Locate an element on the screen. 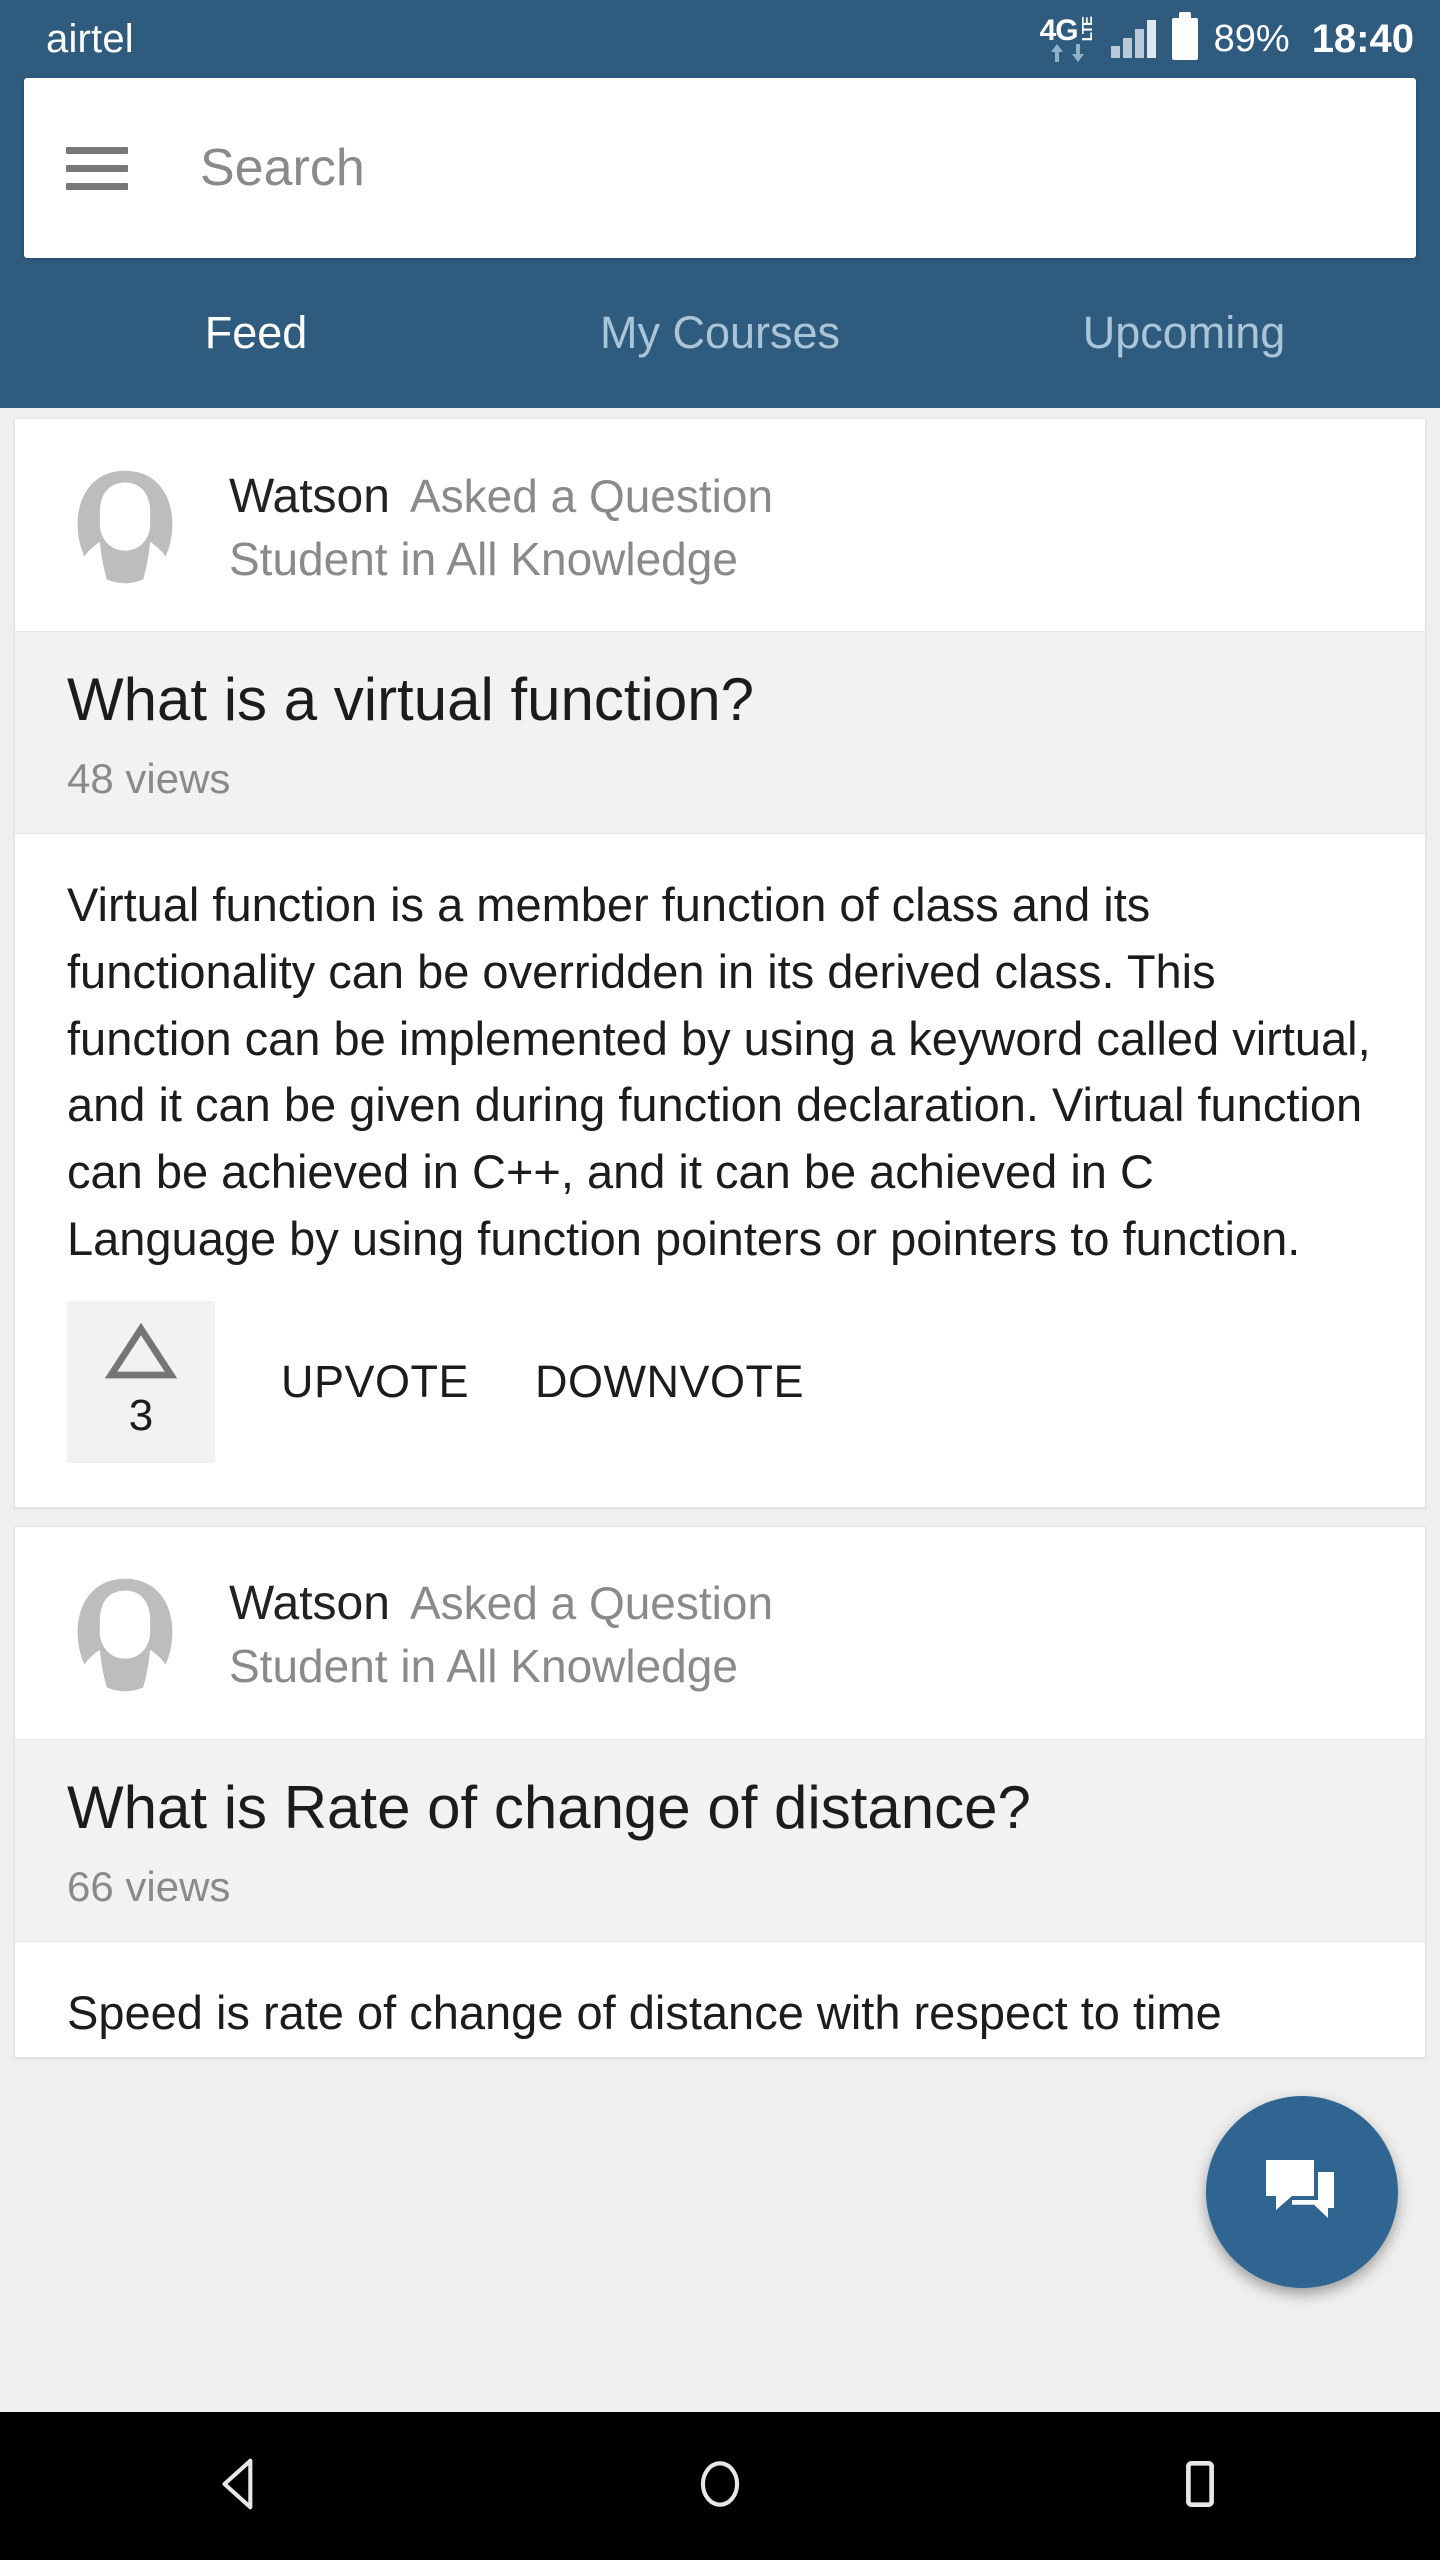 The width and height of the screenshot is (1440, 2560). hamburger-menu-icon is located at coordinates (97, 168).